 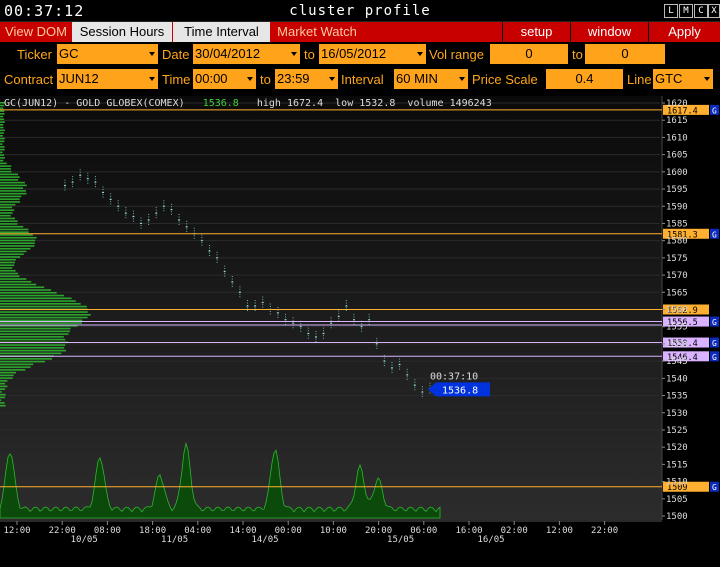 What do you see at coordinates (122, 32) in the screenshot?
I see `menu-session-hours: Session Hours` at bounding box center [122, 32].